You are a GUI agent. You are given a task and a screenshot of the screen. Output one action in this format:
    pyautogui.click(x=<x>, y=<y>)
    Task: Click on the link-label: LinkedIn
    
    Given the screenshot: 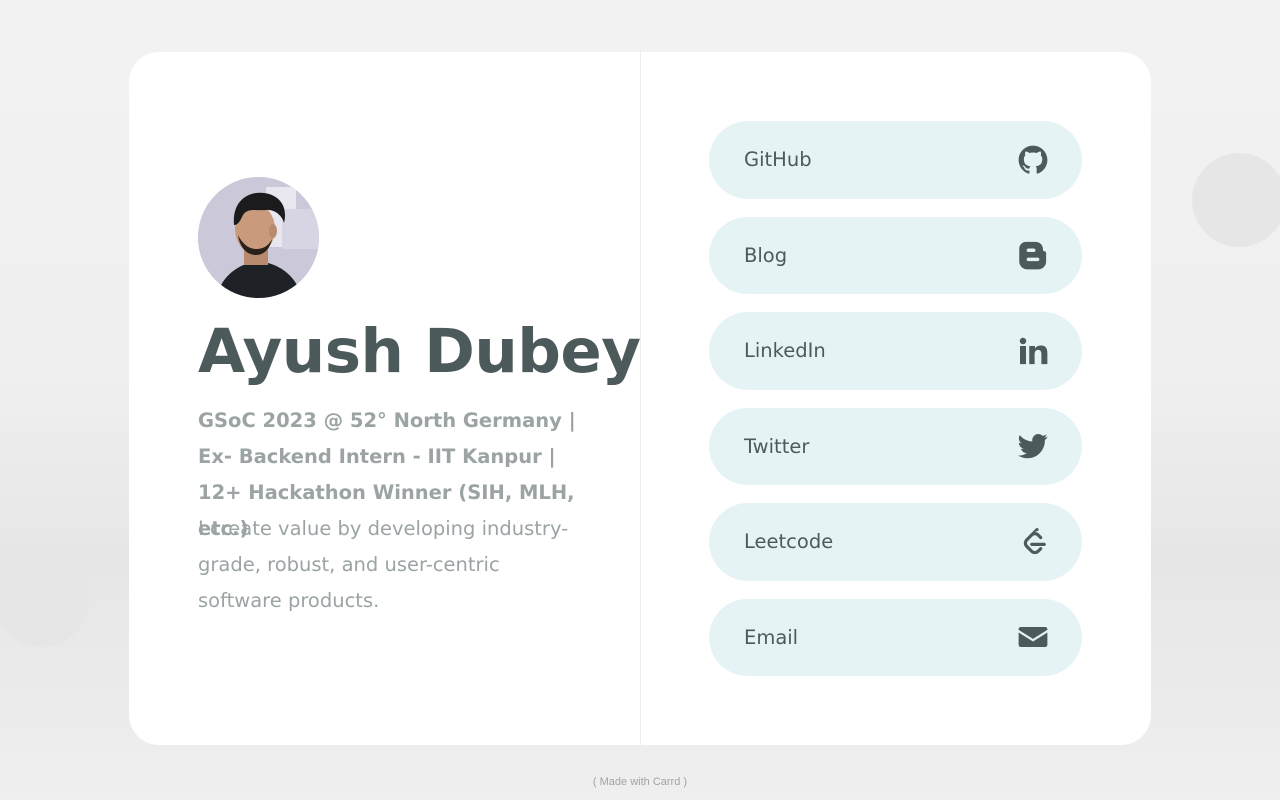 What is the action you would take?
    pyautogui.click(x=785, y=351)
    